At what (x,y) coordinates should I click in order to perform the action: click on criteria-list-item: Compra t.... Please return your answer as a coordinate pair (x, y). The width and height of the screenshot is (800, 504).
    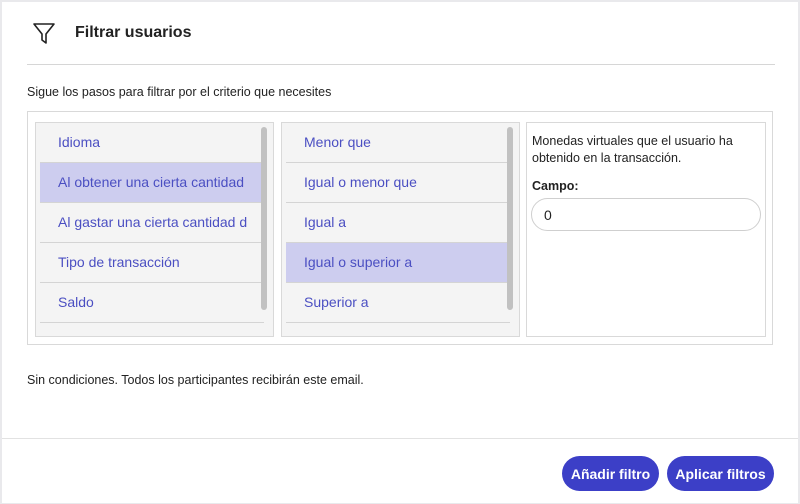
    Looking at the image, I should click on (152, 329).